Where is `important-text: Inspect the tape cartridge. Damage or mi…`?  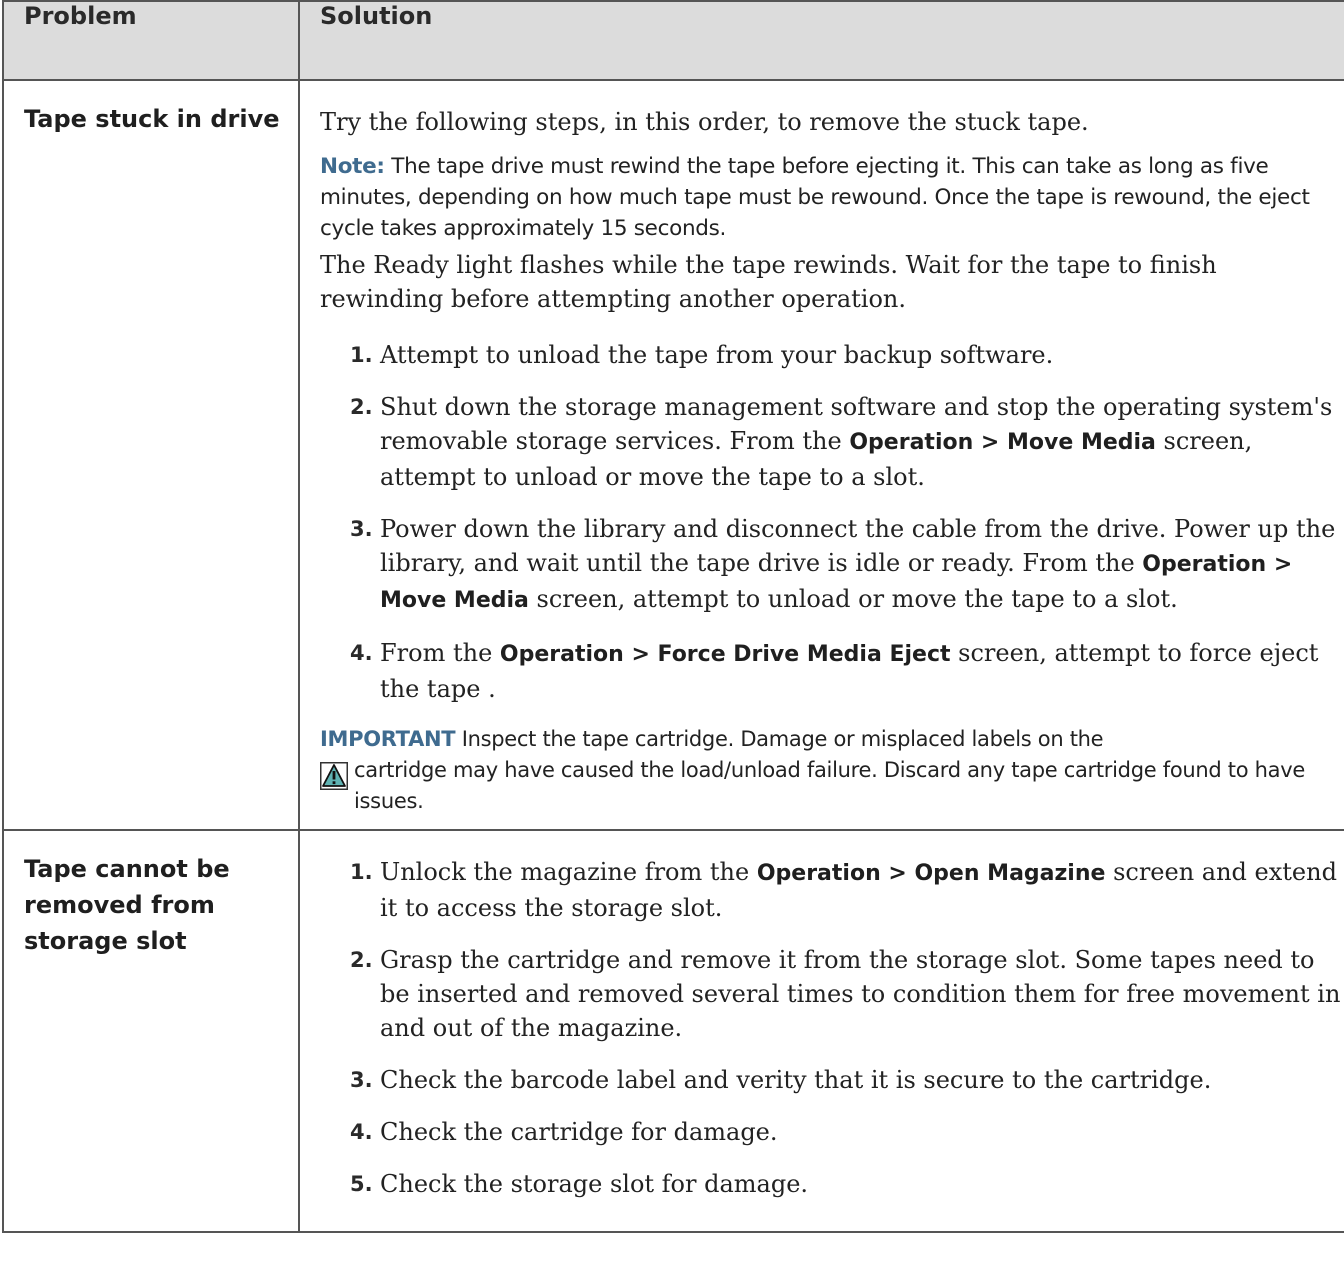 important-text: Inspect the tape cartridge. Damage or mi… is located at coordinates (782, 739).